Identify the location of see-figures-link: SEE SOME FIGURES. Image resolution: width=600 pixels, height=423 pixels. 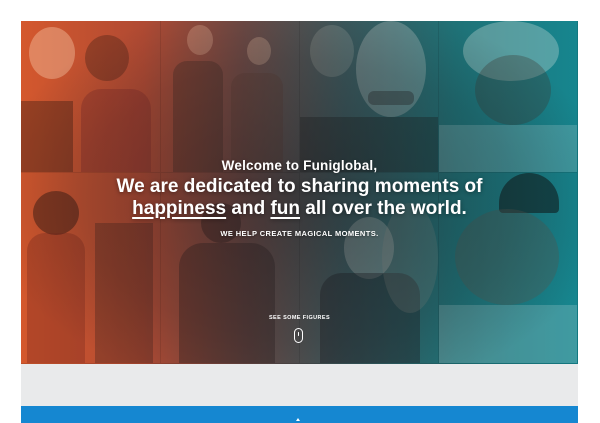
(299, 318).